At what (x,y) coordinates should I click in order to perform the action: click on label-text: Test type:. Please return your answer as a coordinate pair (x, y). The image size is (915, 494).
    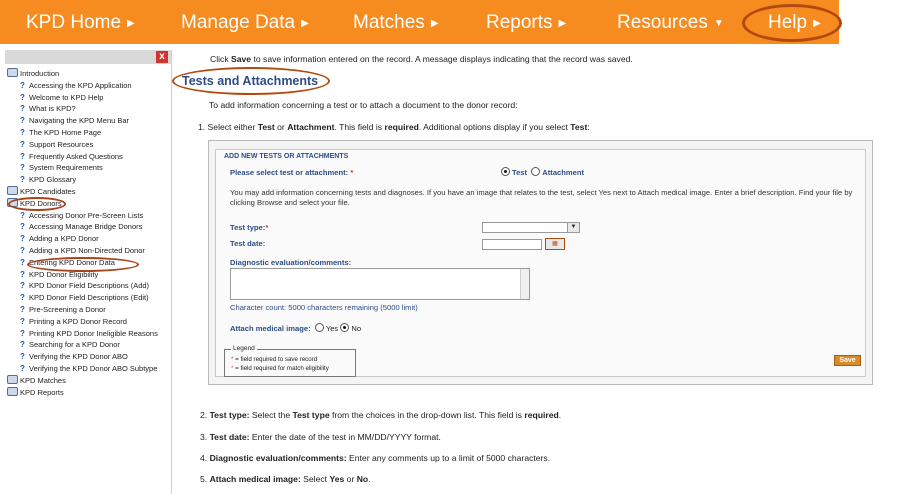
    Looking at the image, I should click on (248, 227).